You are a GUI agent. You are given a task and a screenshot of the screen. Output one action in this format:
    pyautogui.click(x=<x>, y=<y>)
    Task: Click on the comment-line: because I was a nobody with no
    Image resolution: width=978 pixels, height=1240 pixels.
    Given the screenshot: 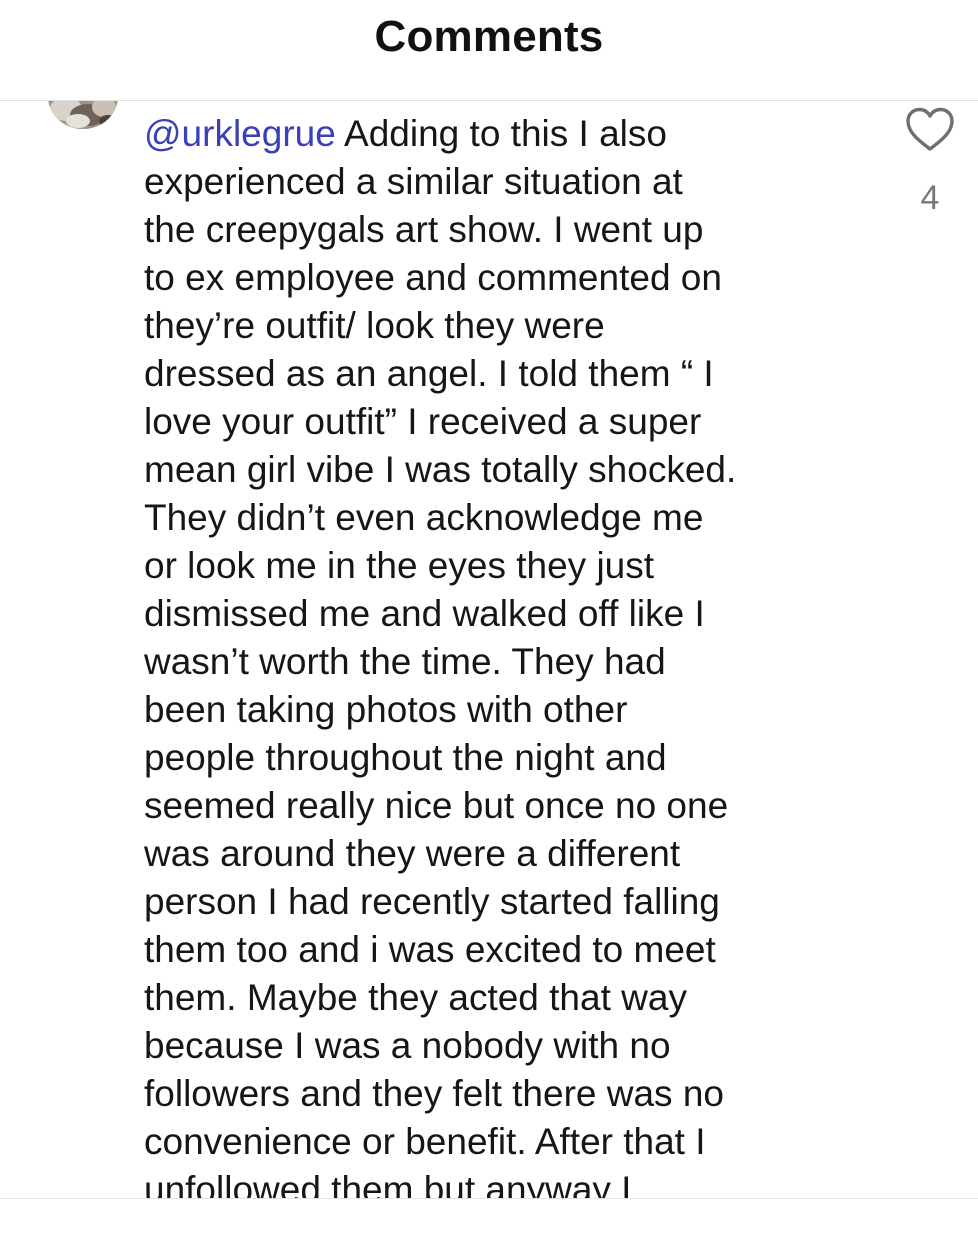 What is the action you would take?
    pyautogui.click(x=407, y=1045)
    